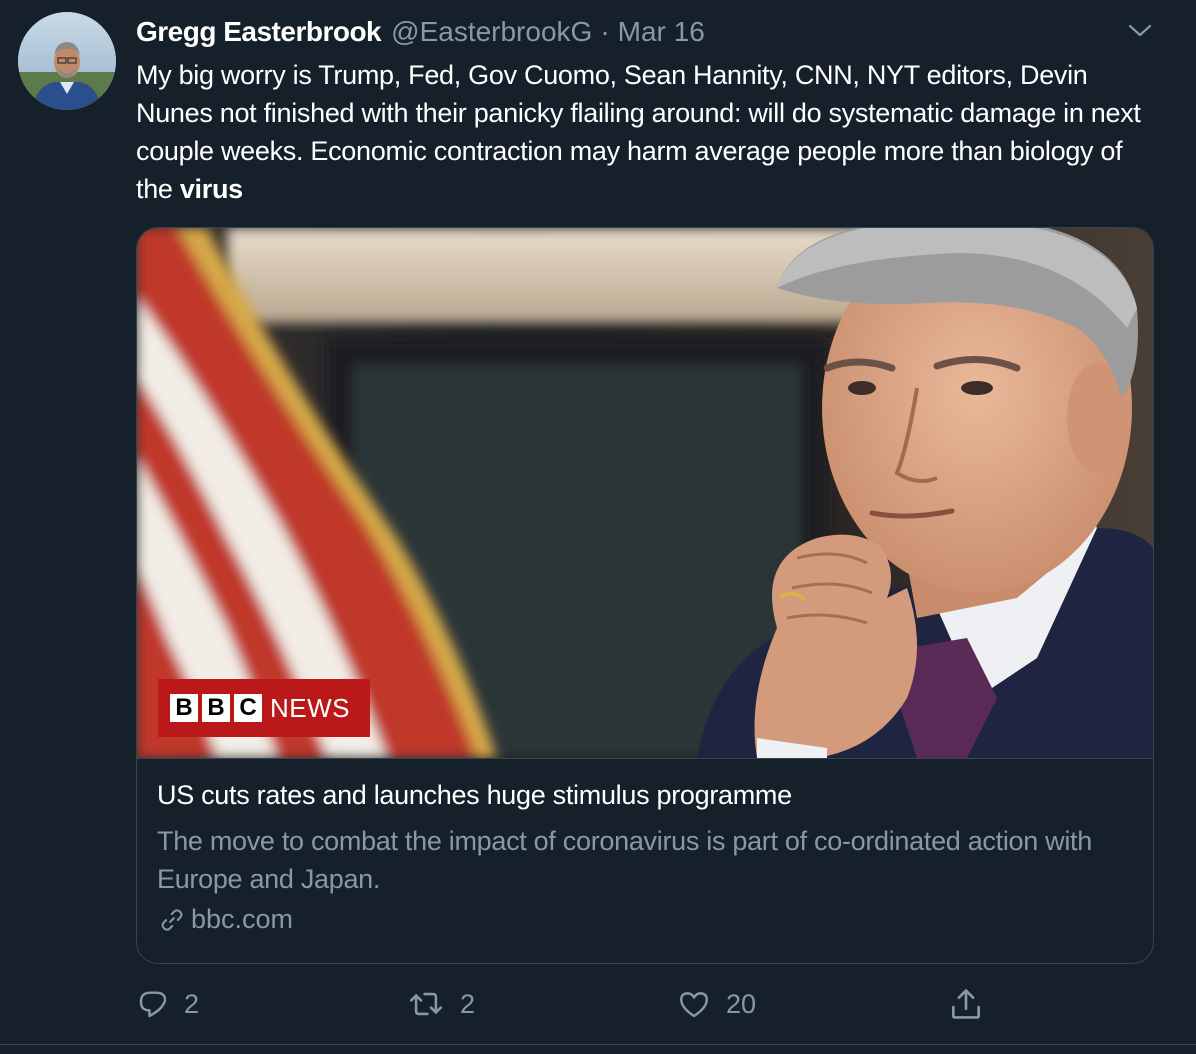 The image size is (1196, 1054). I want to click on bbc-news-logo: B B C NEWS, so click(264, 708).